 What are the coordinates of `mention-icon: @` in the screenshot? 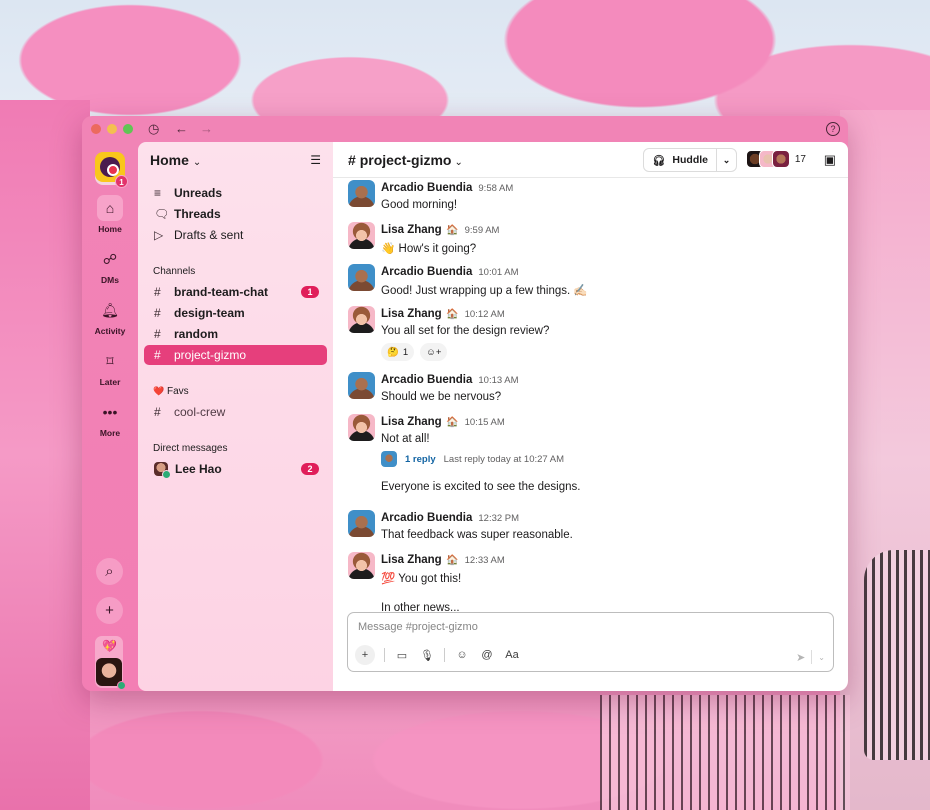 It's located at (487, 655).